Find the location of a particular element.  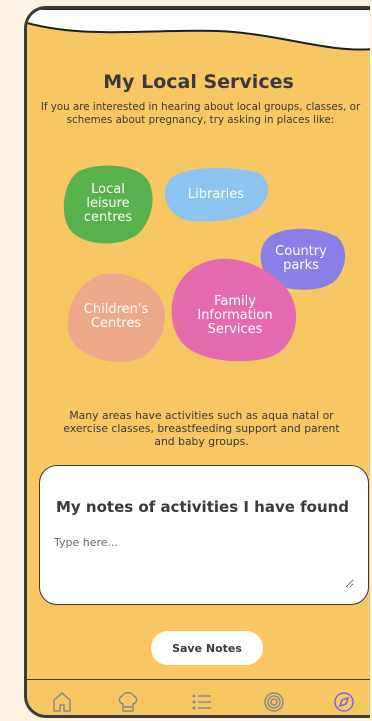

top-wave-header is located at coordinates (198, 30).